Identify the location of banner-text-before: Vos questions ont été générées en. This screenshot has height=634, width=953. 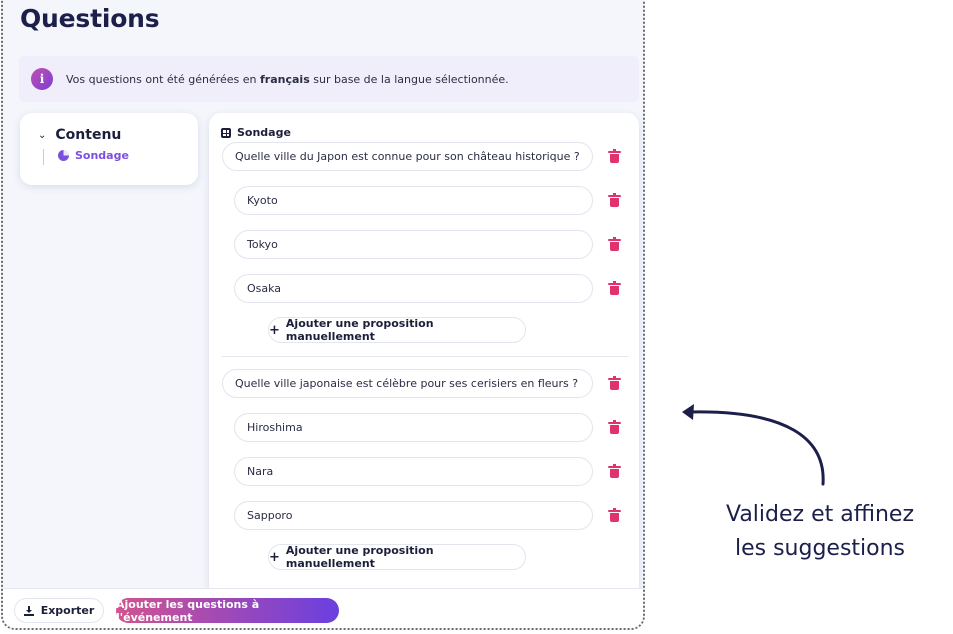
(163, 79).